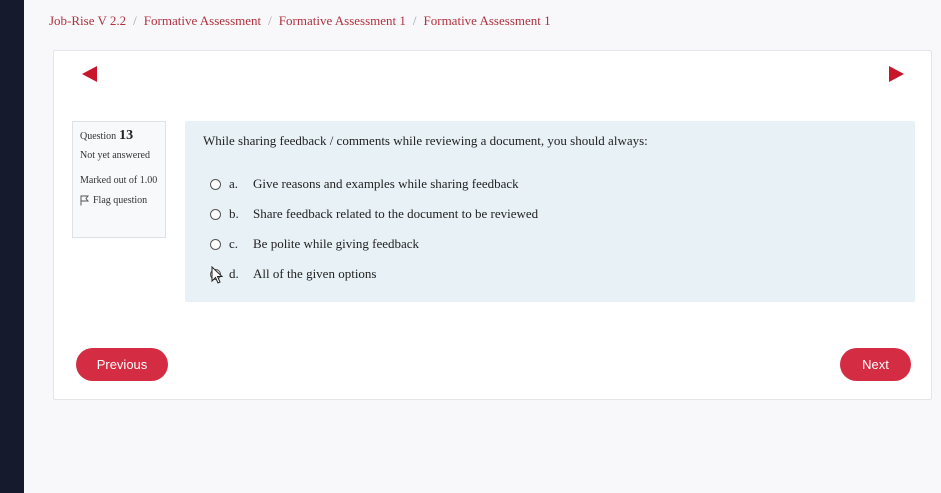 This screenshot has width=941, height=493. What do you see at coordinates (234, 273) in the screenshot?
I see `option-letter: d.` at bounding box center [234, 273].